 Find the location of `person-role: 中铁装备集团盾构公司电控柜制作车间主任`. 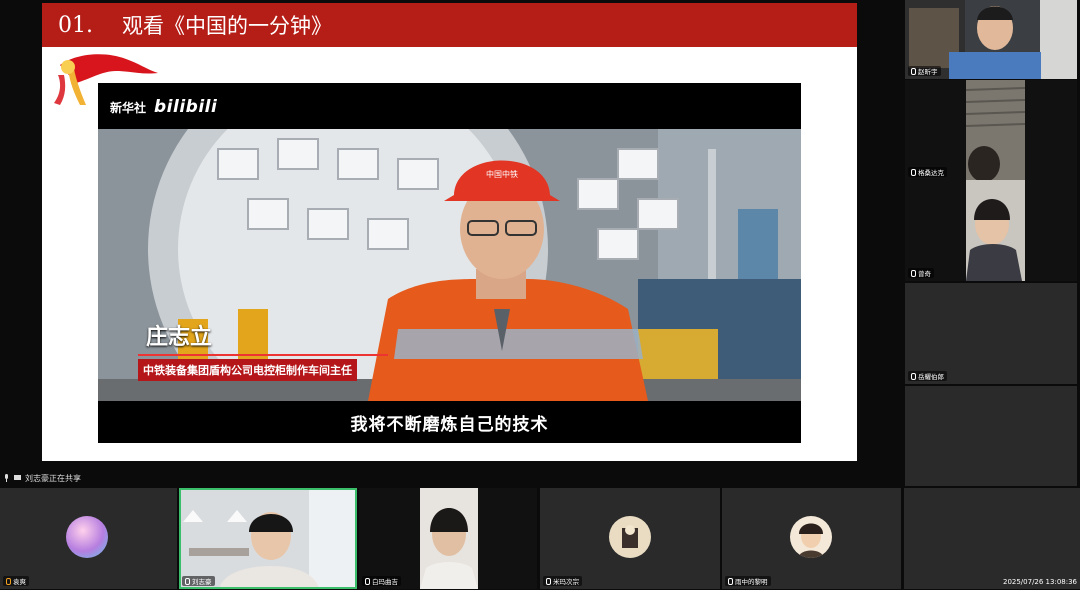

person-role: 中铁装备集团盾构公司电控柜制作车间主任 is located at coordinates (247, 370).